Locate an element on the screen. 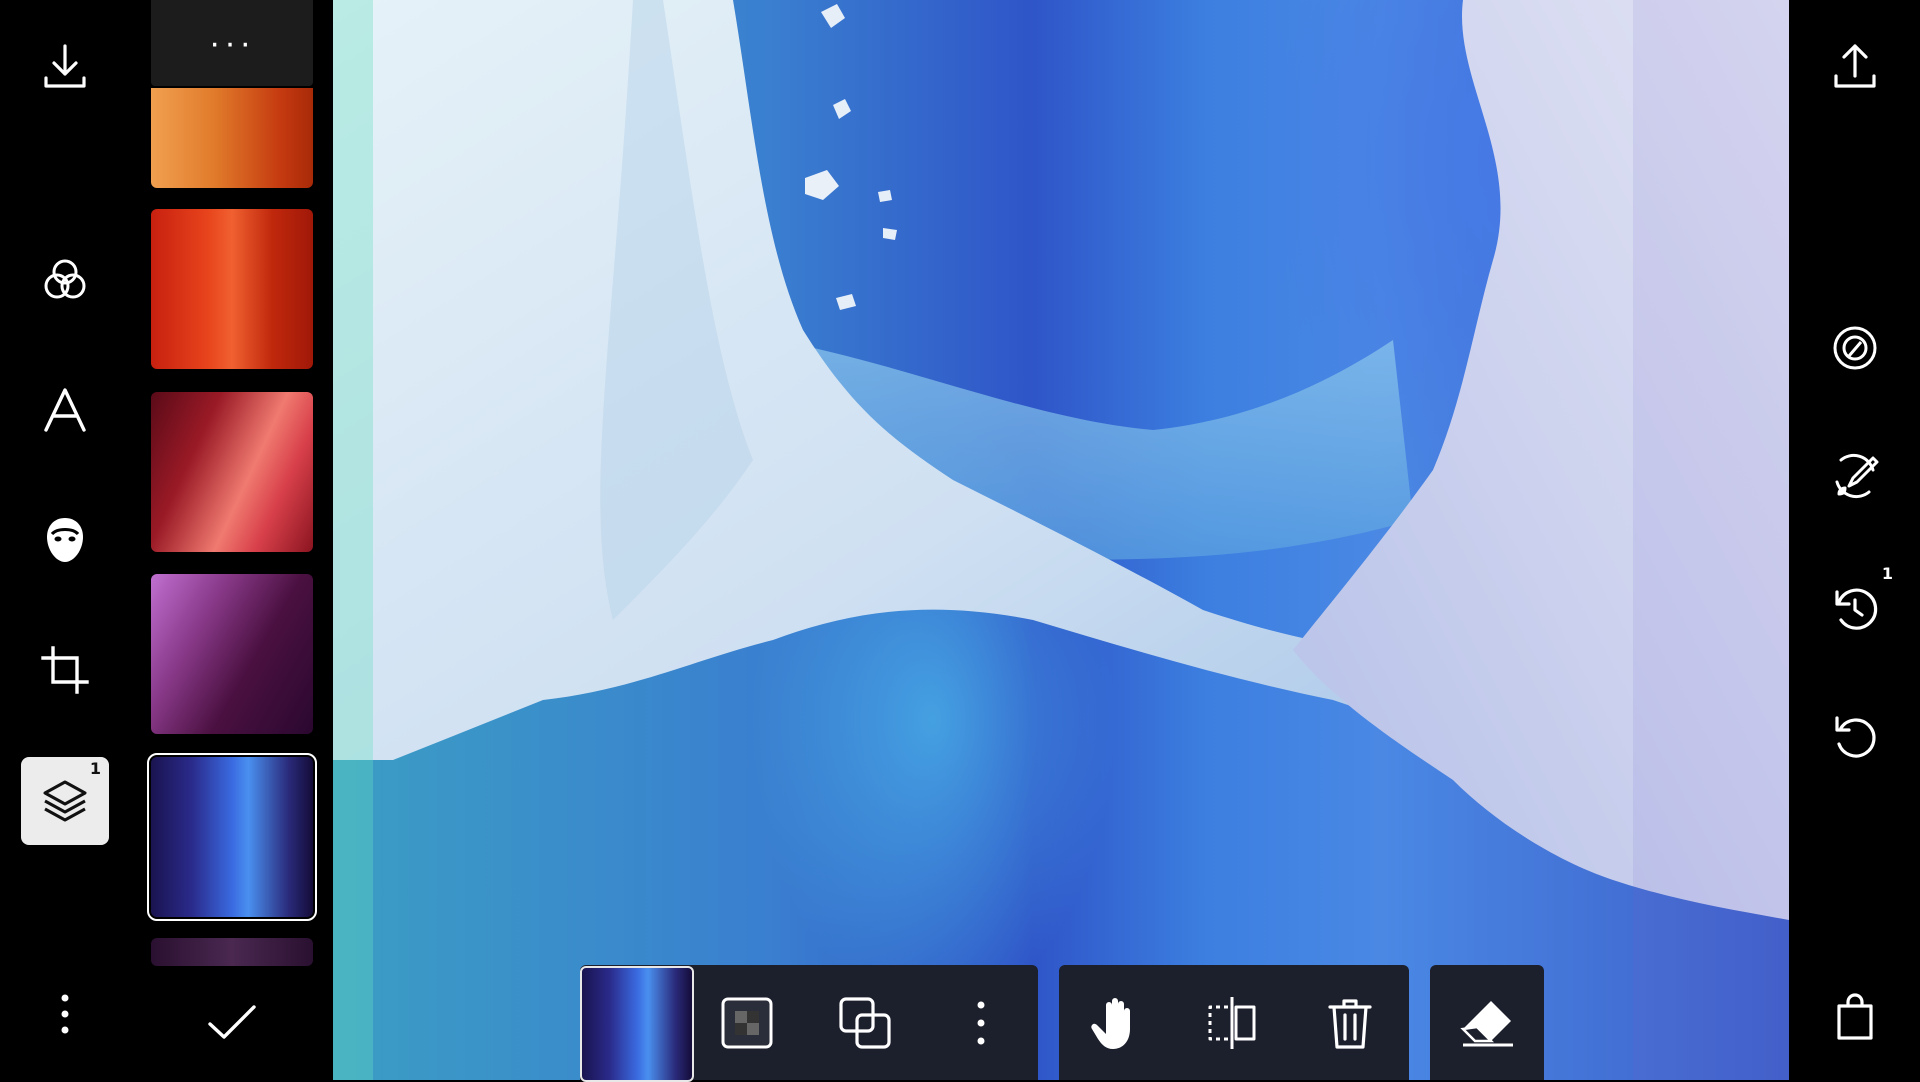  heal-button is located at coordinates (1855, 476).